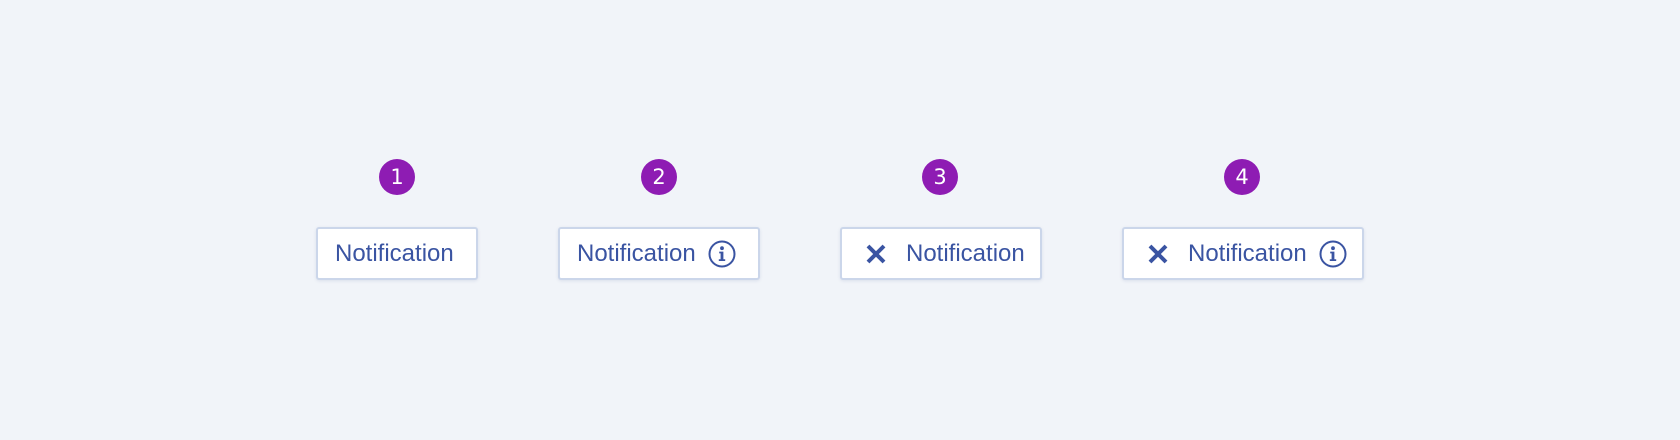 The height and width of the screenshot is (440, 1680). Describe the element at coordinates (1242, 177) in the screenshot. I see `variant-number-badge-4: 4` at that location.